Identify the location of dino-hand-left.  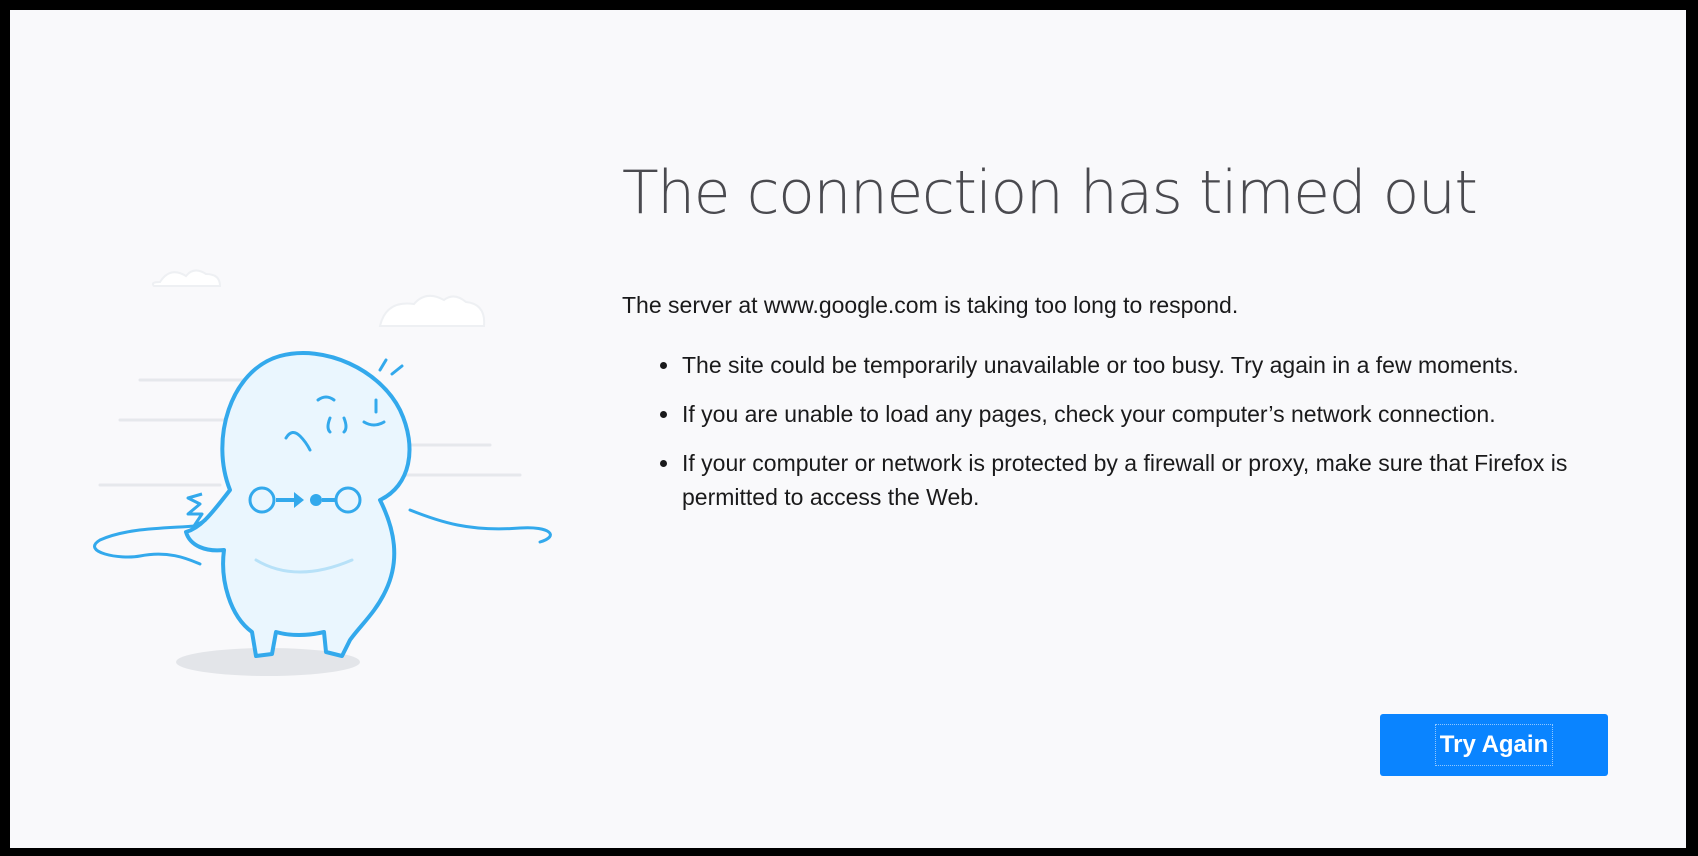
(262, 500).